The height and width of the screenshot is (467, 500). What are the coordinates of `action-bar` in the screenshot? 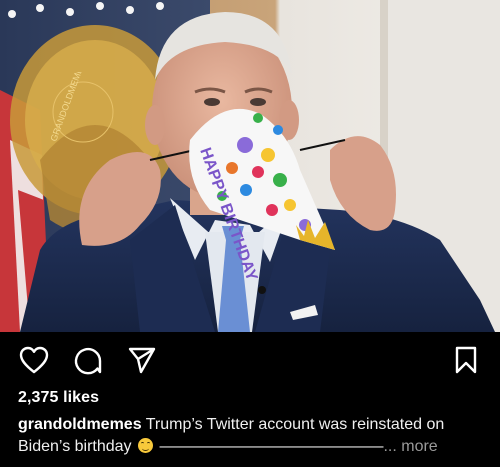 It's located at (250, 361).